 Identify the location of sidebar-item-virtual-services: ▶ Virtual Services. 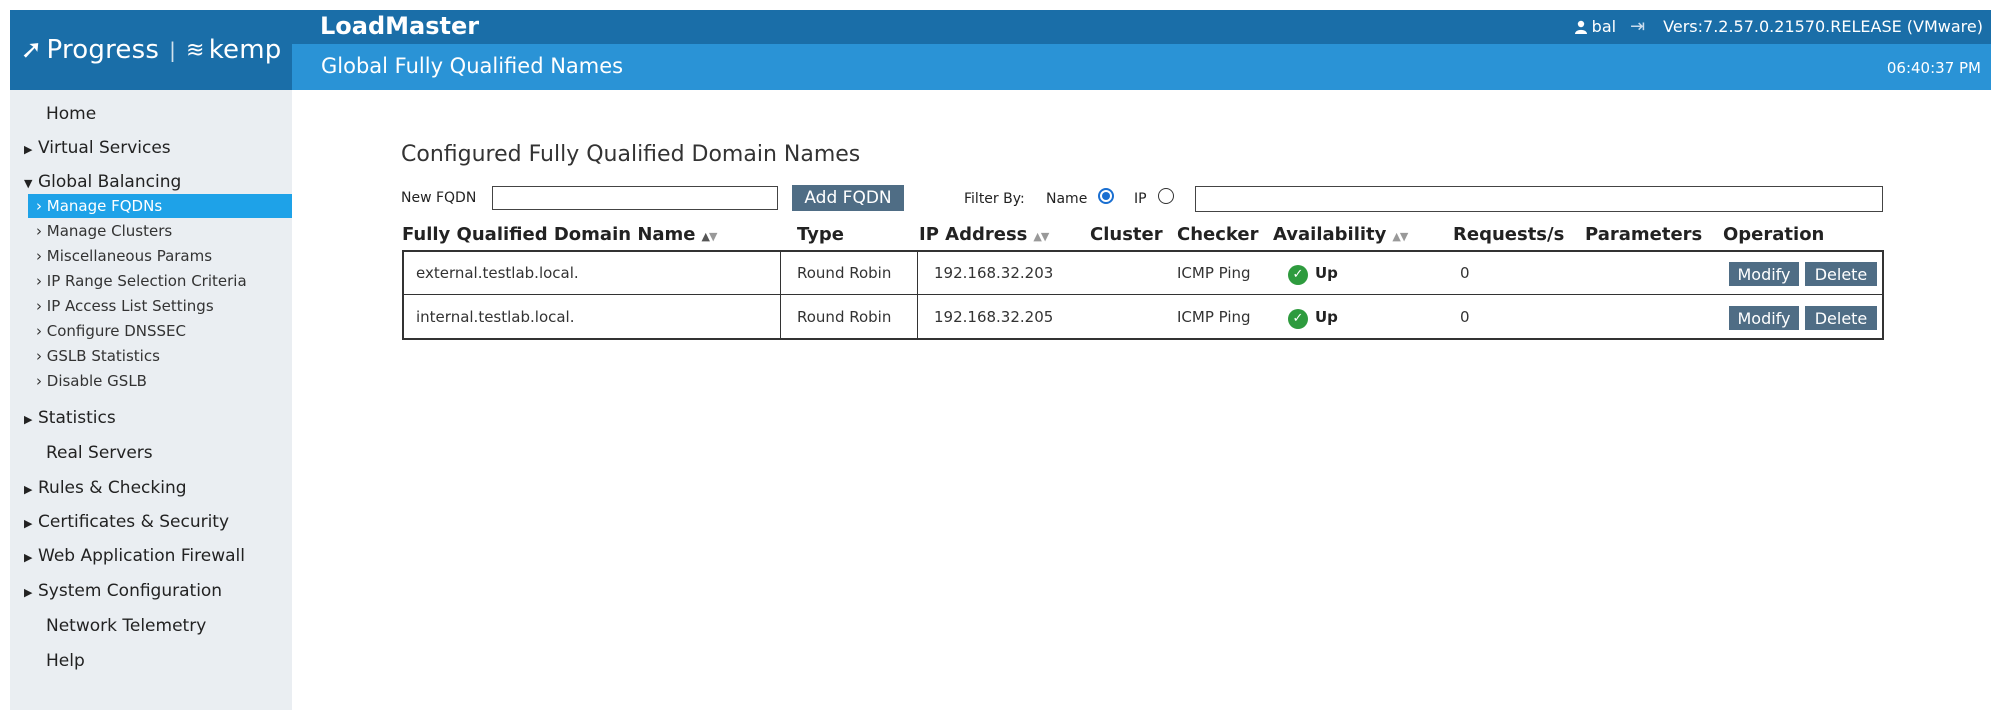
(90, 148).